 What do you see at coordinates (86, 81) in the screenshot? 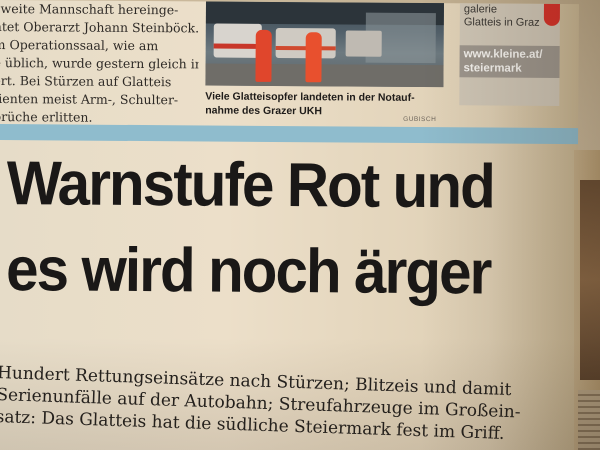
I see `article-line: ert. Bei Stürzen auf Glatteis` at bounding box center [86, 81].